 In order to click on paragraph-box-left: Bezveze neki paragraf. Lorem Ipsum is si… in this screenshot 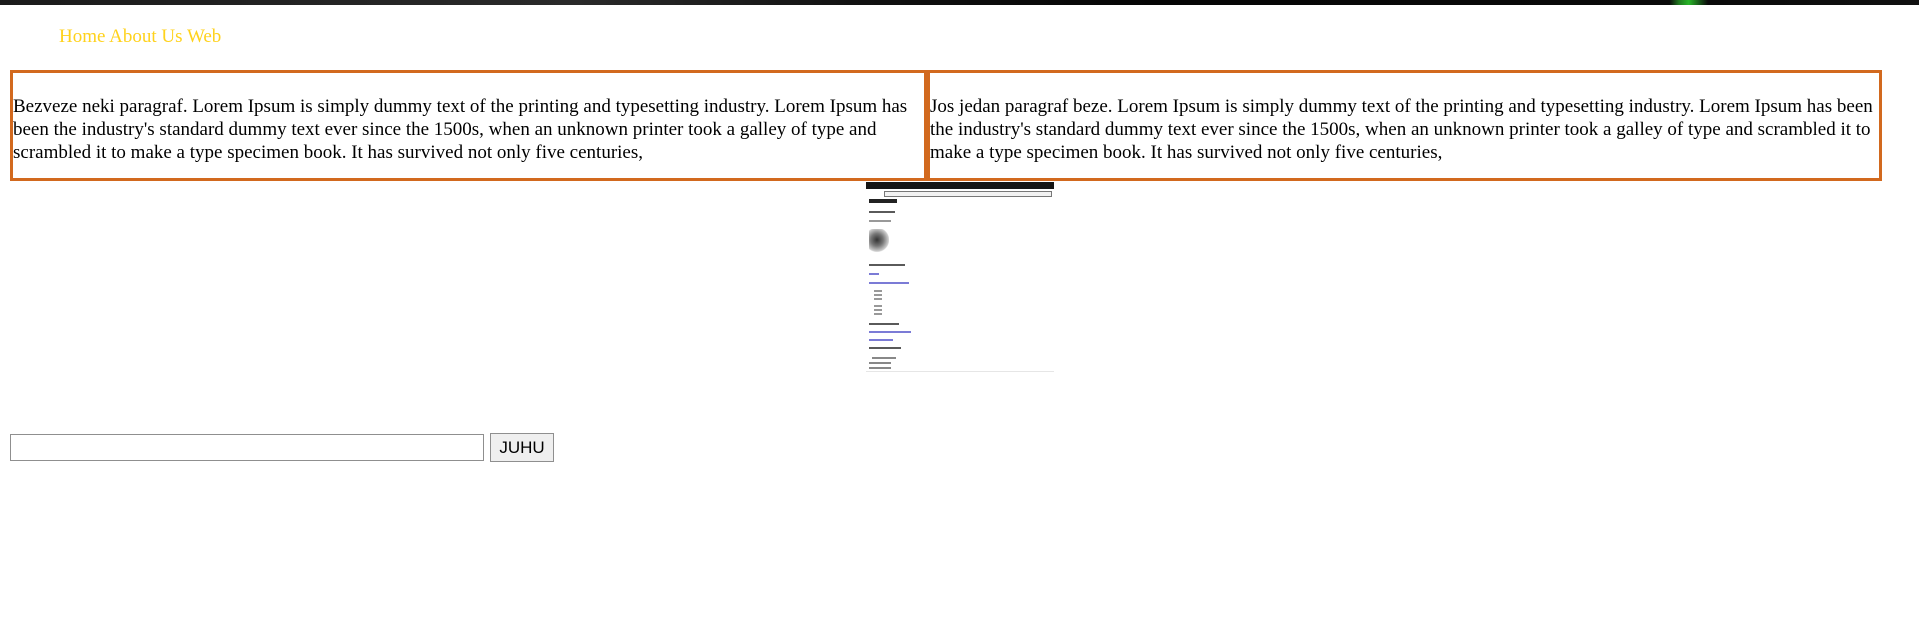, I will do `click(468, 125)`.